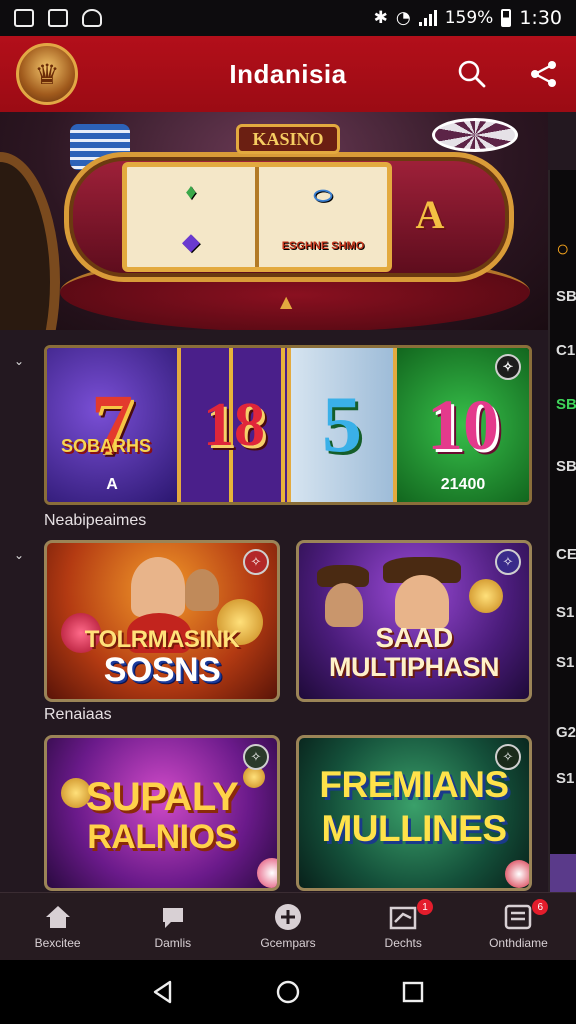 This screenshot has width=576, height=1024. I want to click on clock: 1:30, so click(540, 18).